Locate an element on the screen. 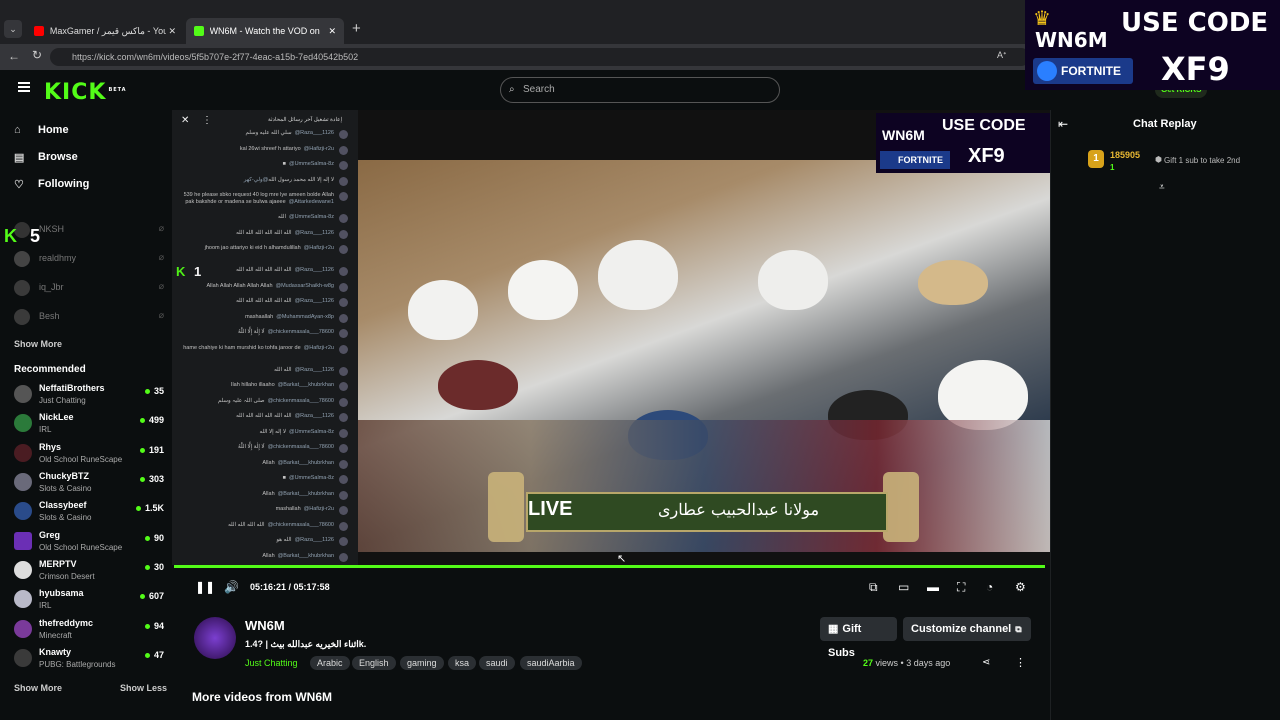 This screenshot has width=1280, height=720. channel-avatar is located at coordinates (215, 638).